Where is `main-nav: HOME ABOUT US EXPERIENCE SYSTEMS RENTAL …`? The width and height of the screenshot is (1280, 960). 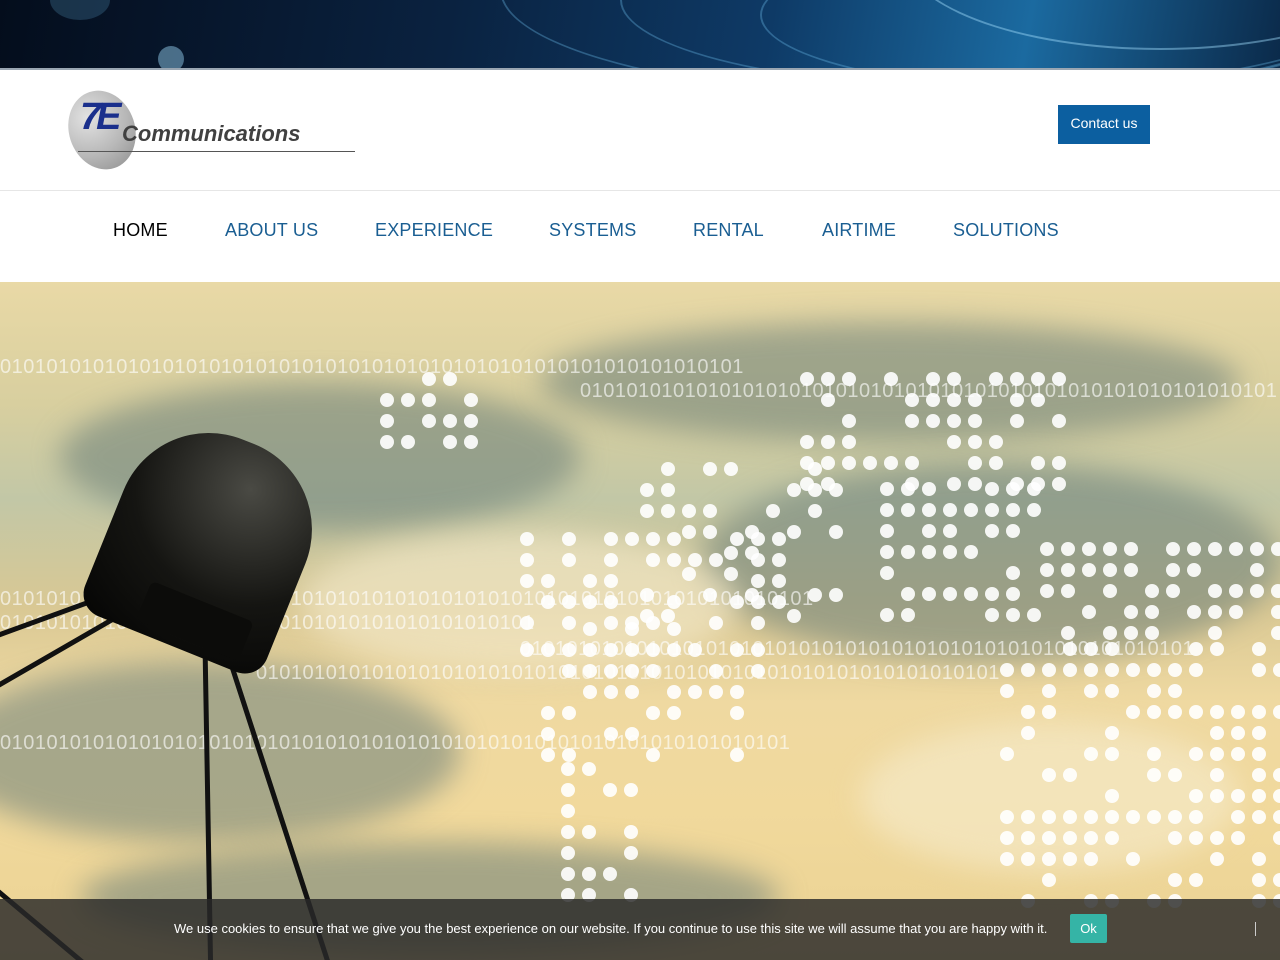
main-nav: HOME ABOUT US EXPERIENCE SYSTEMS RENTAL … is located at coordinates (640, 236).